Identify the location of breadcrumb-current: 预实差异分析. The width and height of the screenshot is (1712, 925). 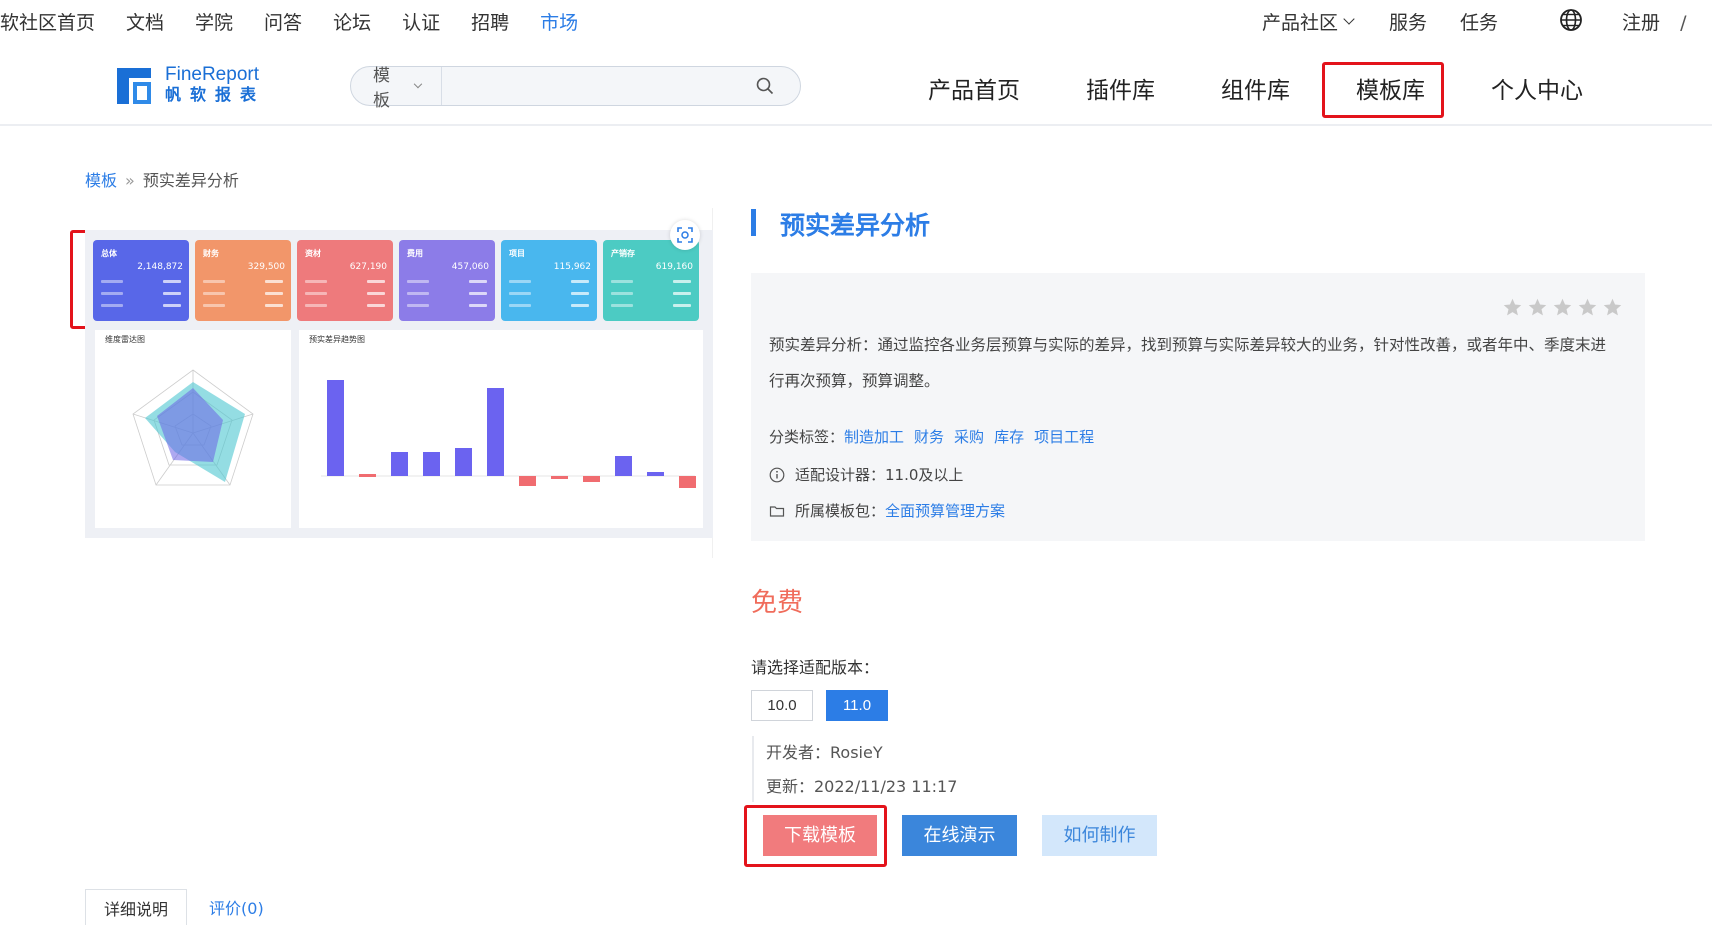
(190, 180).